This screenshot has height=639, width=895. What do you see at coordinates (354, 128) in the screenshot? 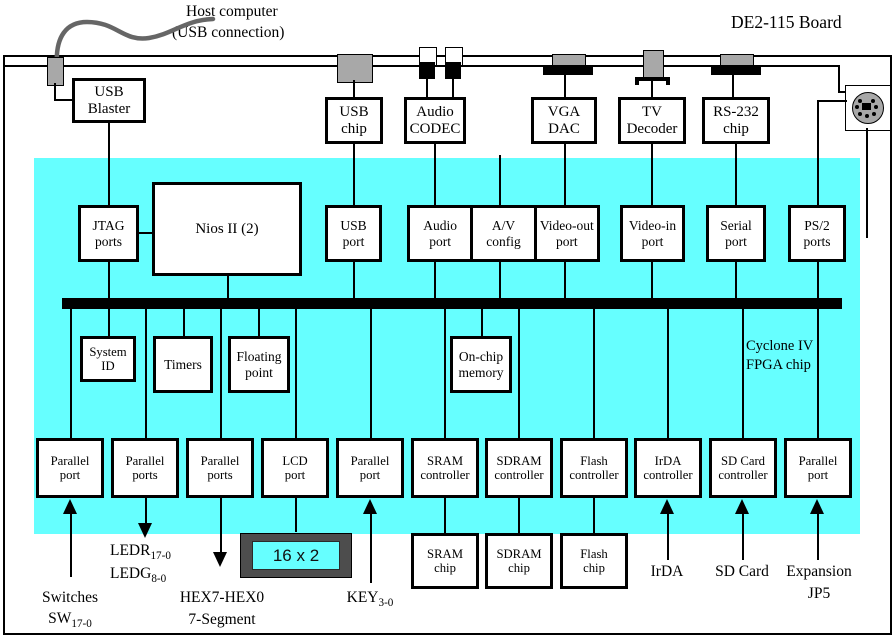
I see `usb-chip-line2: chip` at bounding box center [354, 128].